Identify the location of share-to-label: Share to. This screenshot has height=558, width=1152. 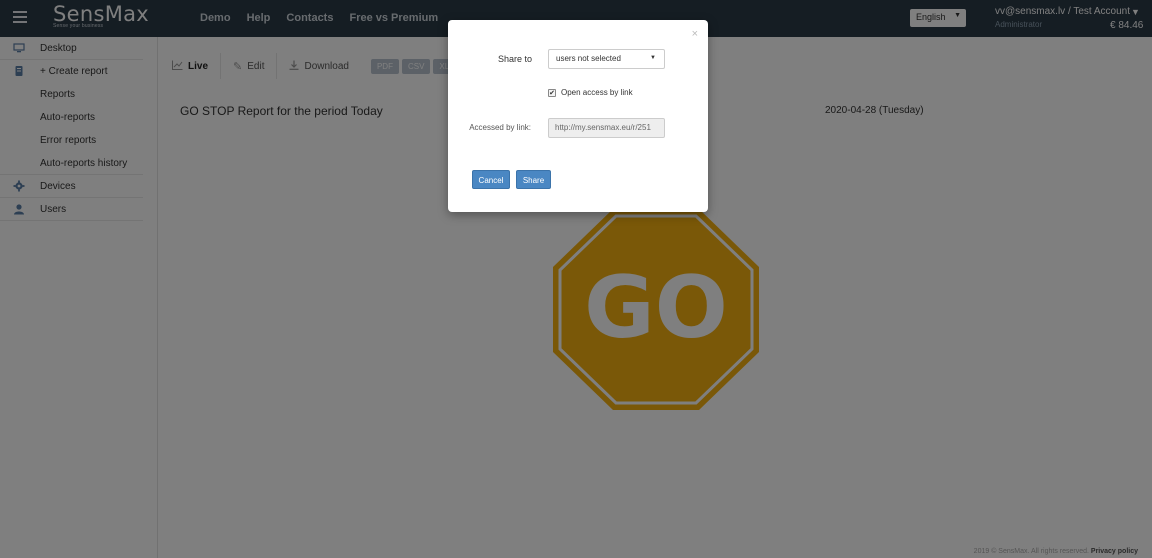
(514, 59).